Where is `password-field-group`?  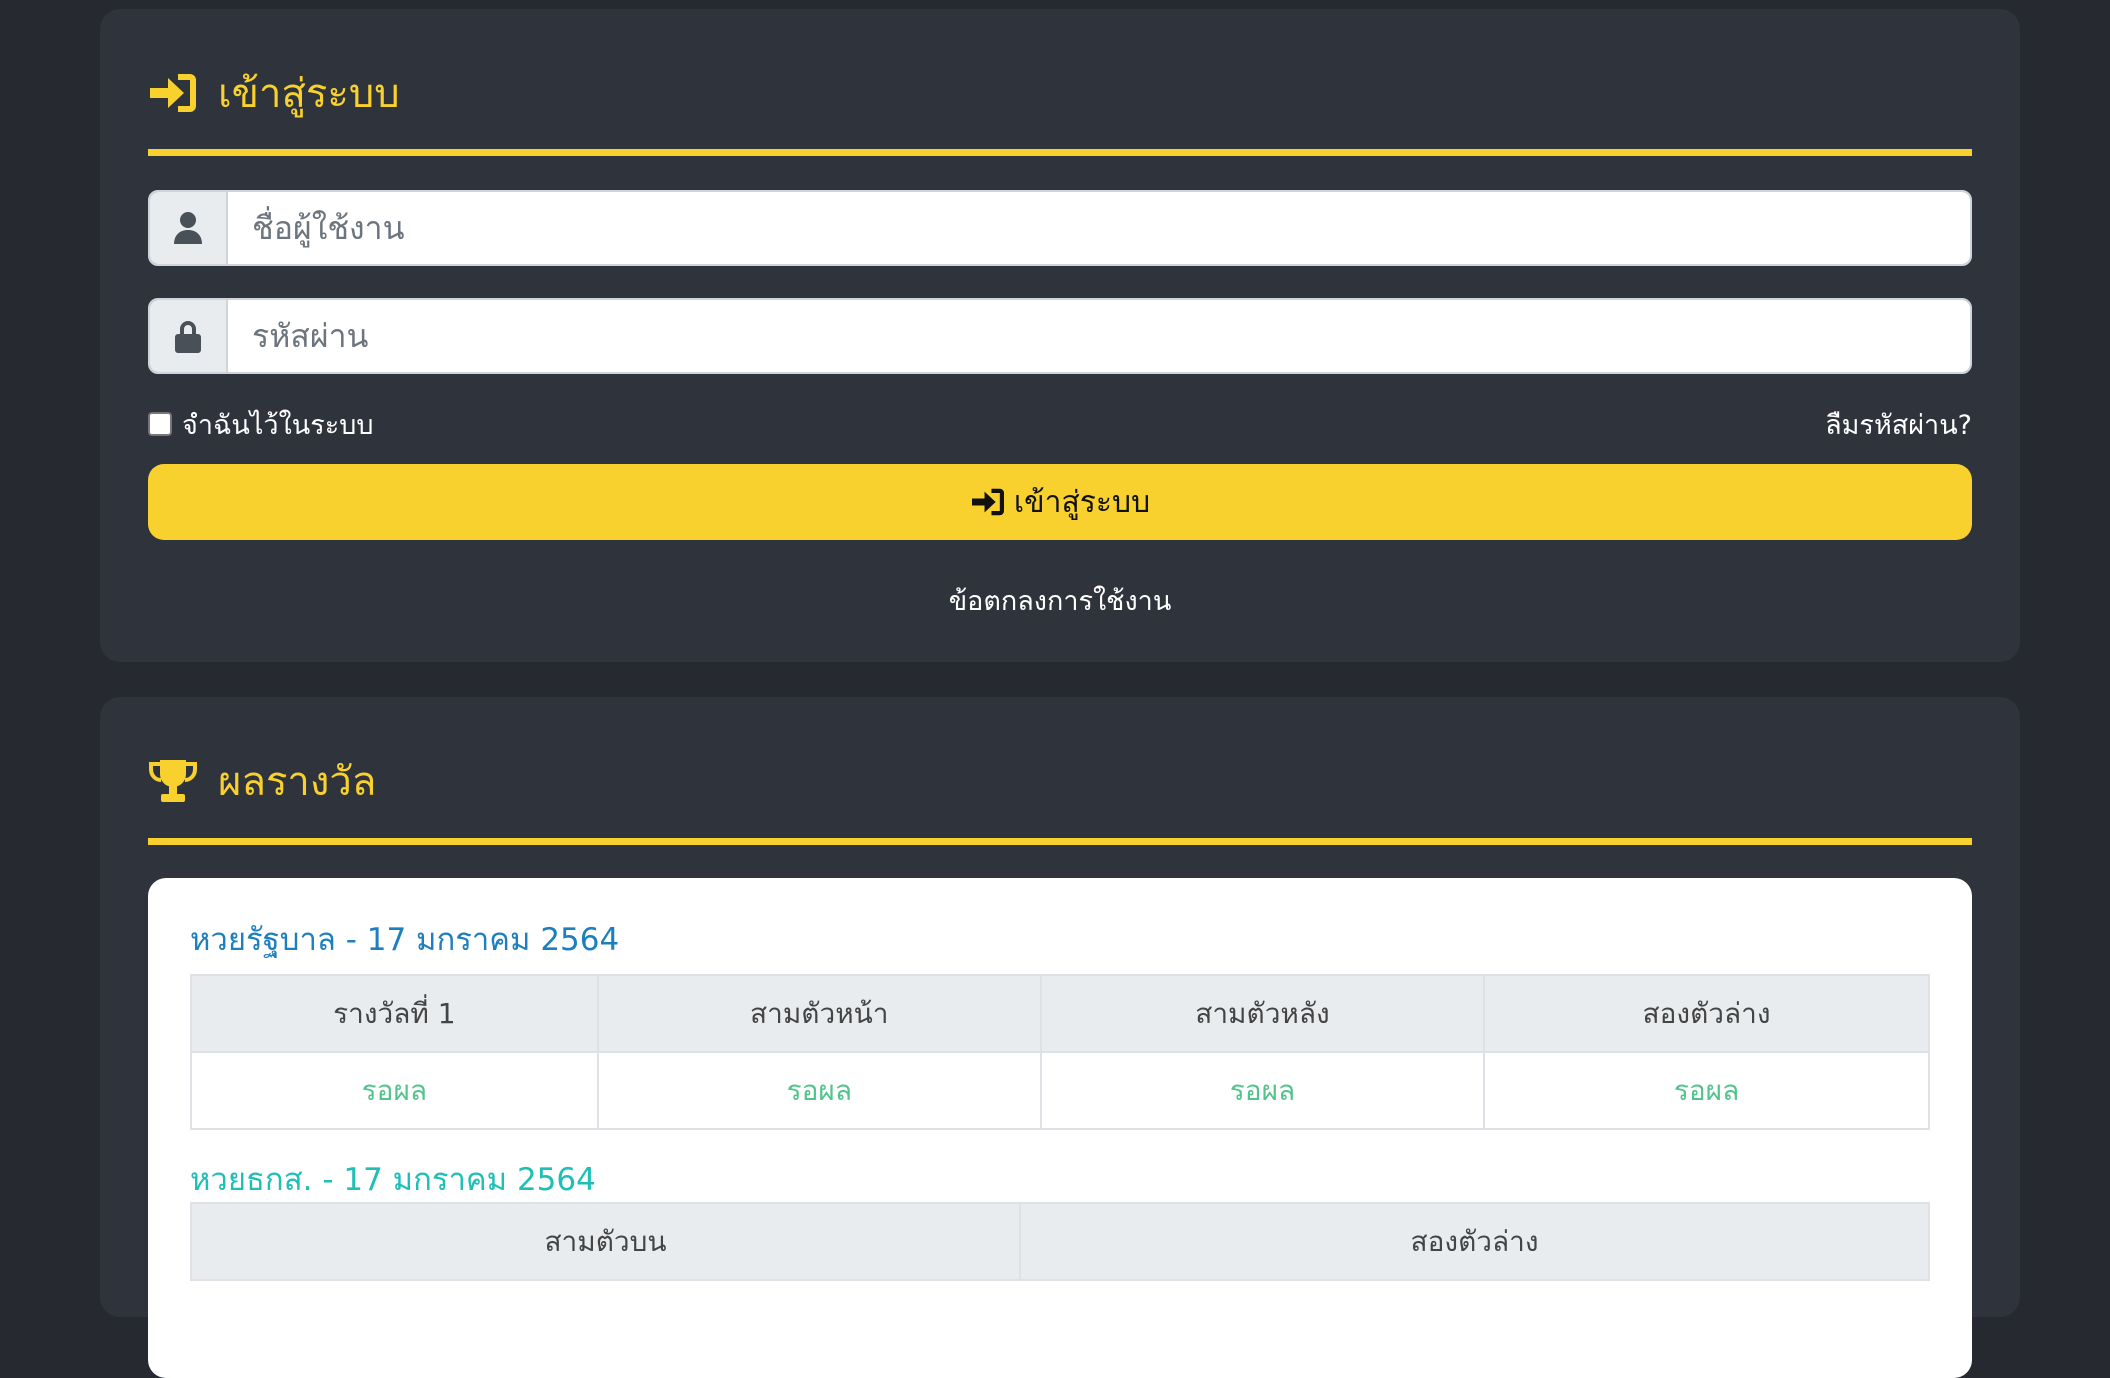 password-field-group is located at coordinates (1060, 336).